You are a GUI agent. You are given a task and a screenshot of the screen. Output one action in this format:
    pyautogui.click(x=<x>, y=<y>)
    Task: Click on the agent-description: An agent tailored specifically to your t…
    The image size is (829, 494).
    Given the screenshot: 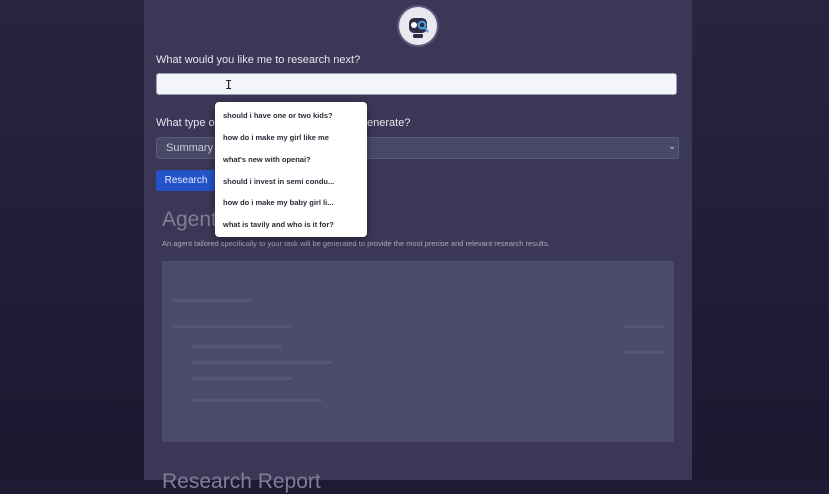 What is the action you would take?
    pyautogui.click(x=356, y=243)
    